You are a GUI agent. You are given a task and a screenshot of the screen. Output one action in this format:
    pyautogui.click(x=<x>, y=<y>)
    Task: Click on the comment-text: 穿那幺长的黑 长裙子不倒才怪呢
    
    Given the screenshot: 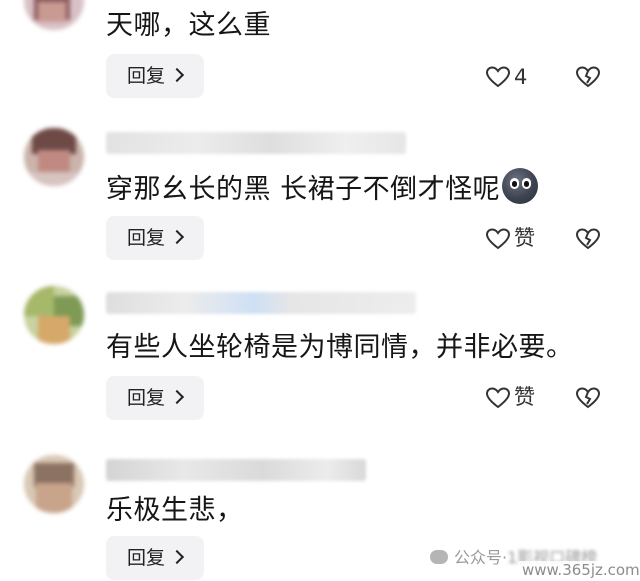 What is the action you would take?
    pyautogui.click(x=322, y=188)
    